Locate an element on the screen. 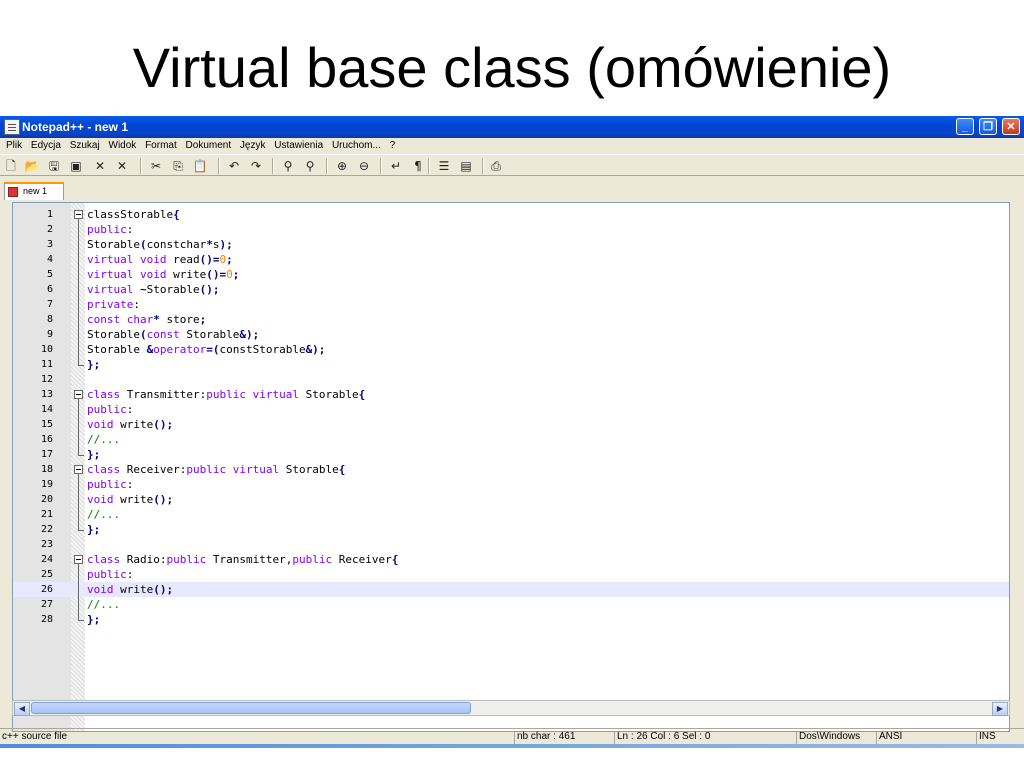  save-icon: 🖫 is located at coordinates (54, 166).